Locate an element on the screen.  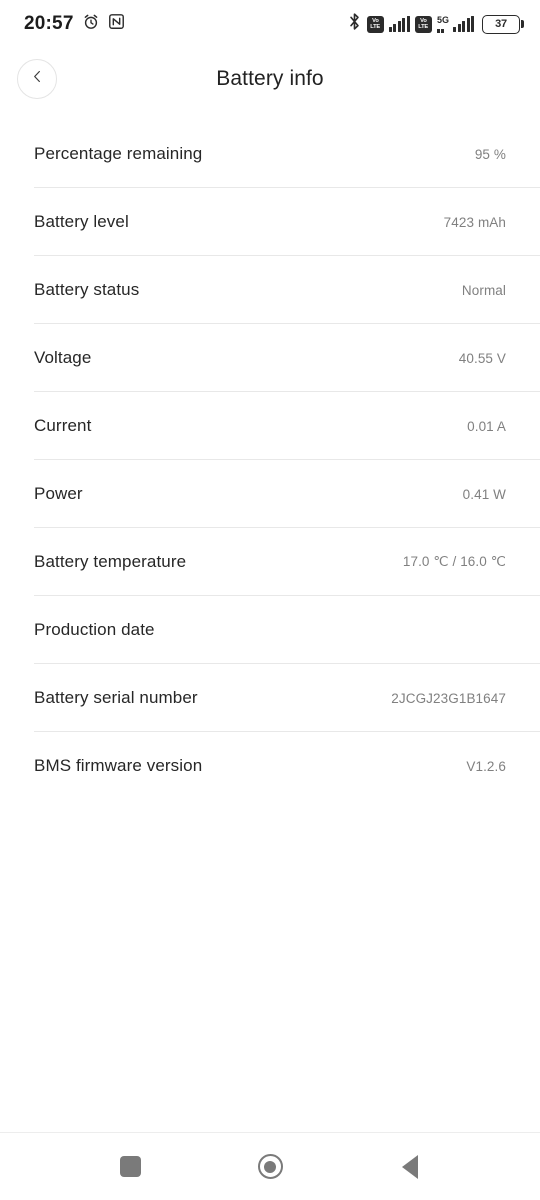
status-bar: 20:57 Vo LTE Vo LTE 5G 37 is located at coordinates (270, 24).